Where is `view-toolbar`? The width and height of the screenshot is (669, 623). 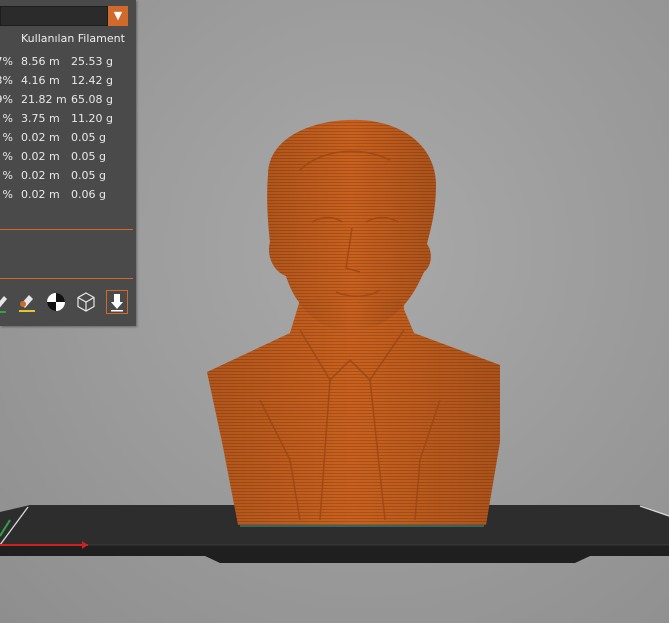
view-toolbar is located at coordinates (68, 302).